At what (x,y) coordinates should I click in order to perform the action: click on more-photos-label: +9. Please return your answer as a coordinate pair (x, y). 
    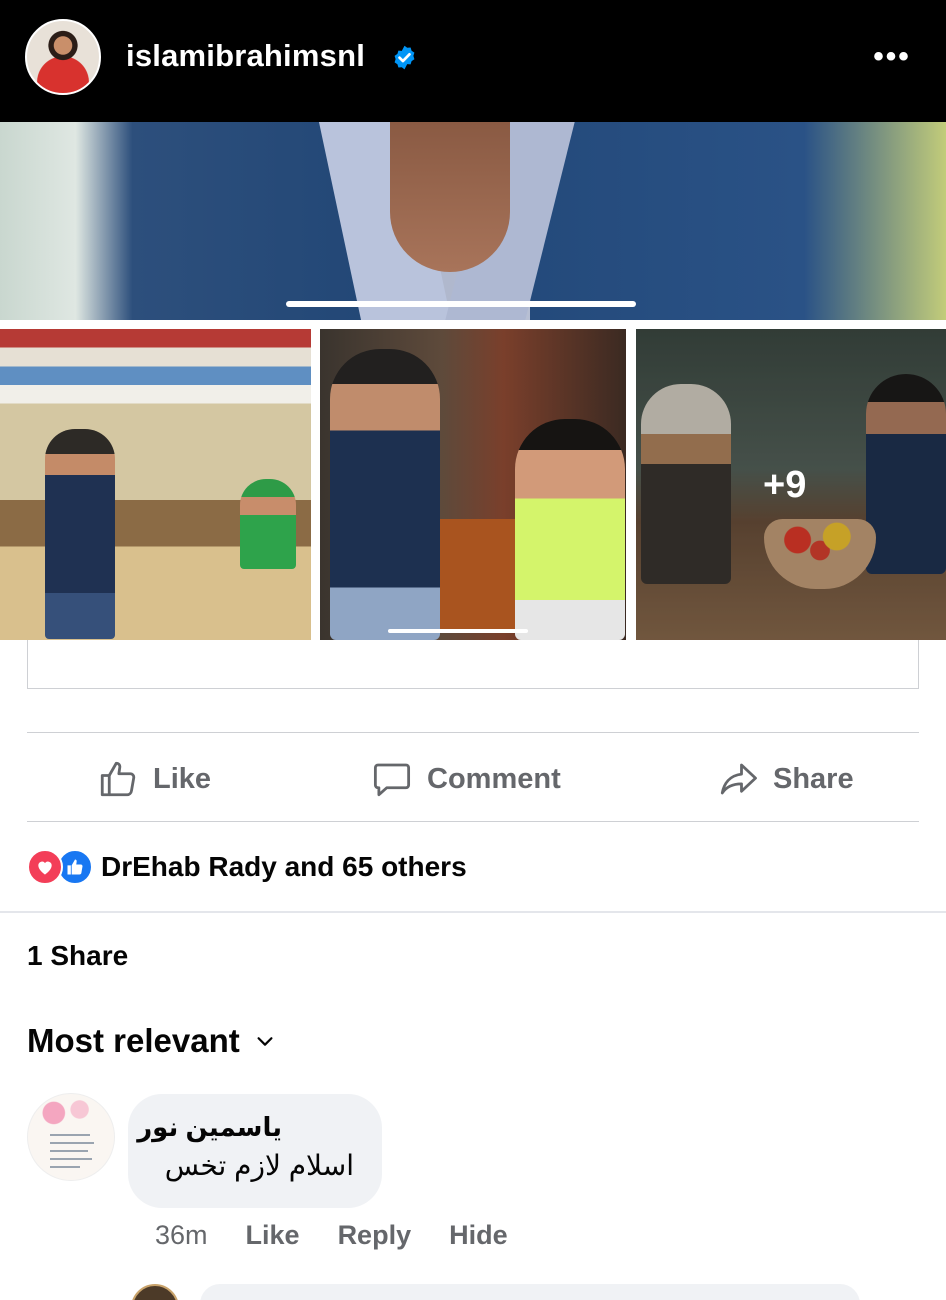
    Looking at the image, I should click on (785, 485).